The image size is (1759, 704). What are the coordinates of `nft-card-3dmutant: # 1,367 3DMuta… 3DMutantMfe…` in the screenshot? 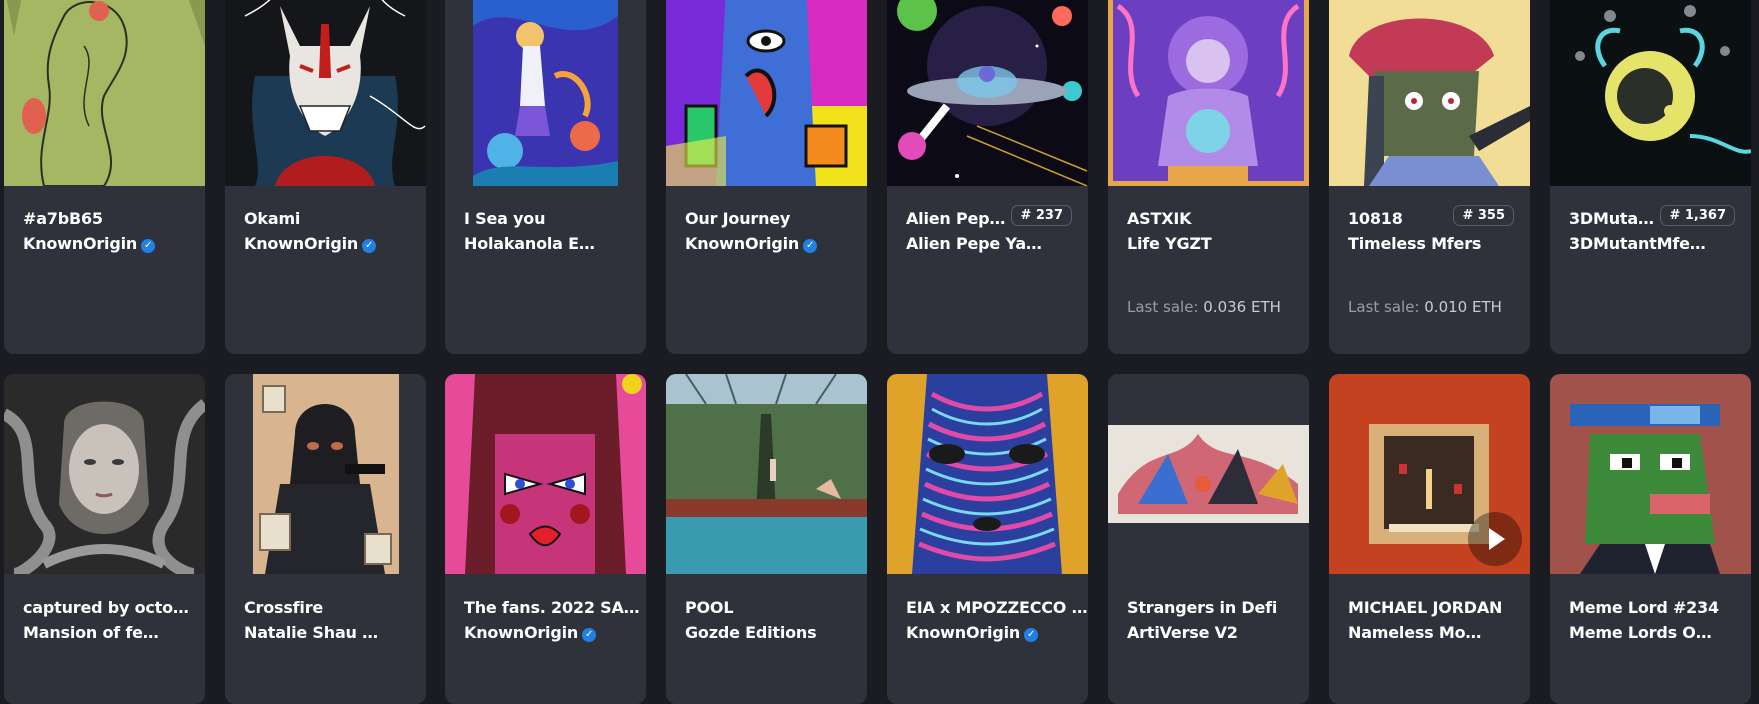 It's located at (1650, 177).